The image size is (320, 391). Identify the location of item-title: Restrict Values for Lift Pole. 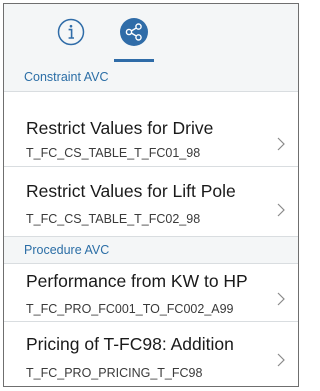
(131, 191).